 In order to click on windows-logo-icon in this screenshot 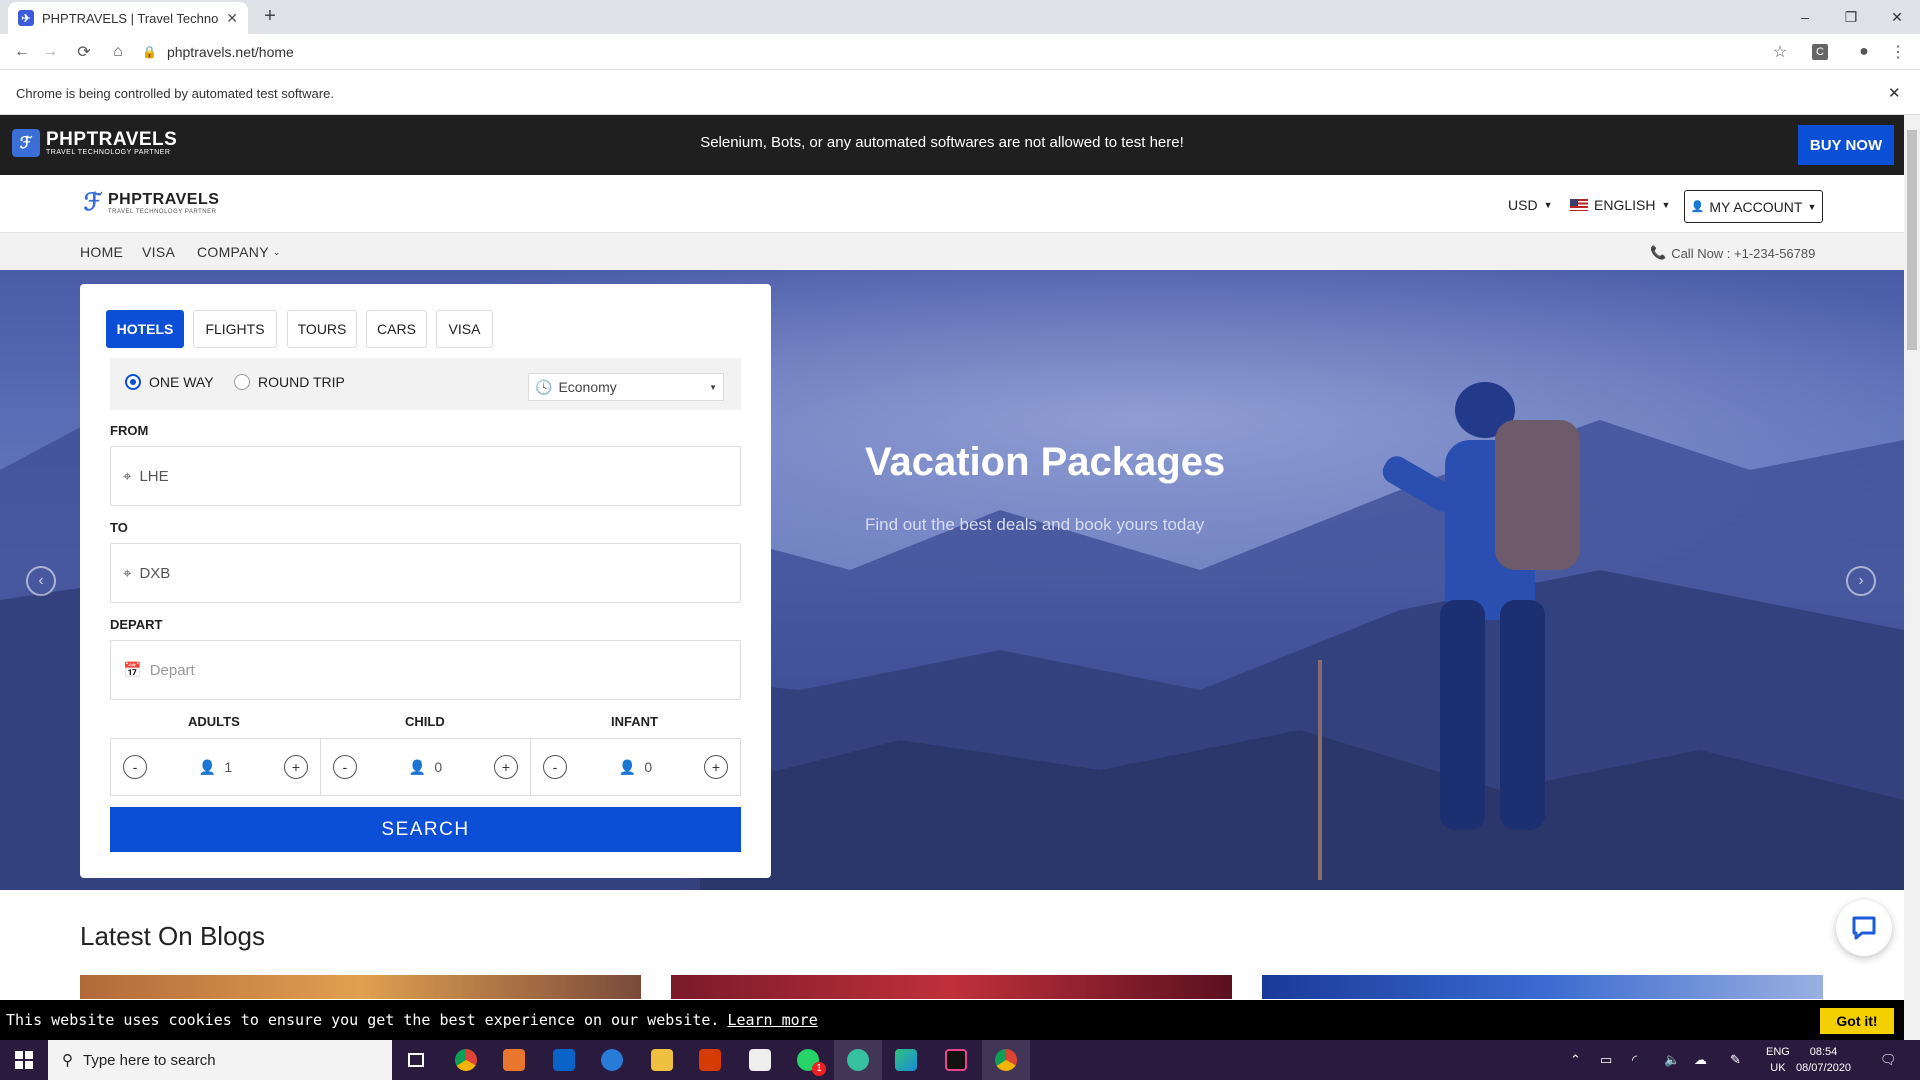, I will do `click(24, 1060)`.